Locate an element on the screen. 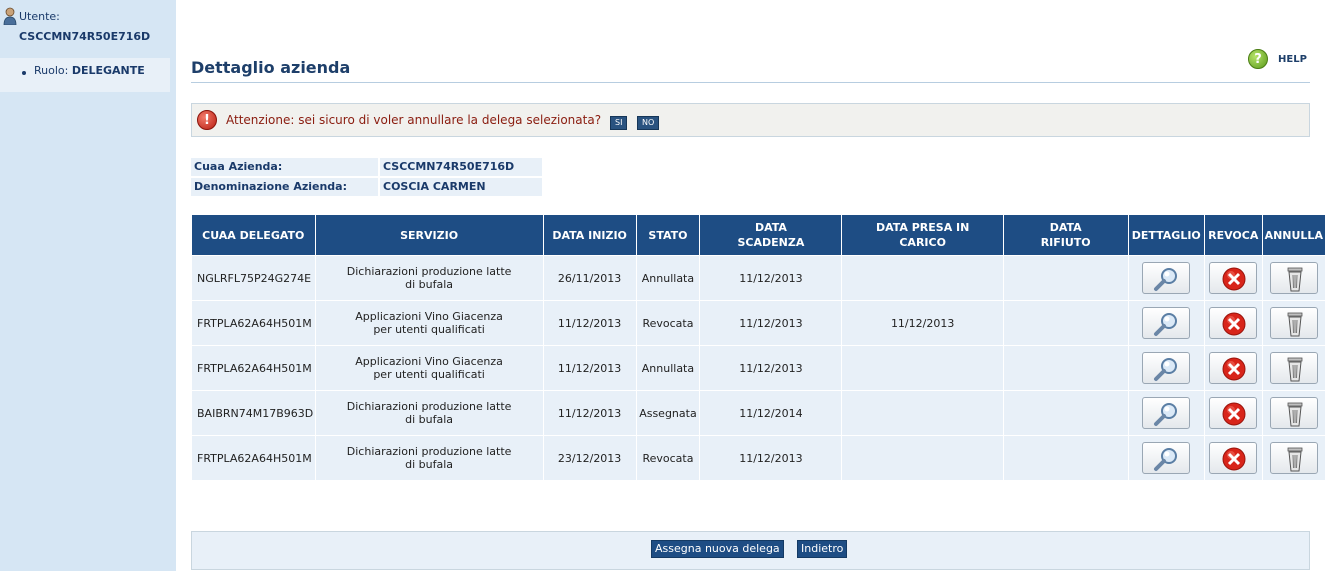  stato-cell: Revocata is located at coordinates (668, 323).